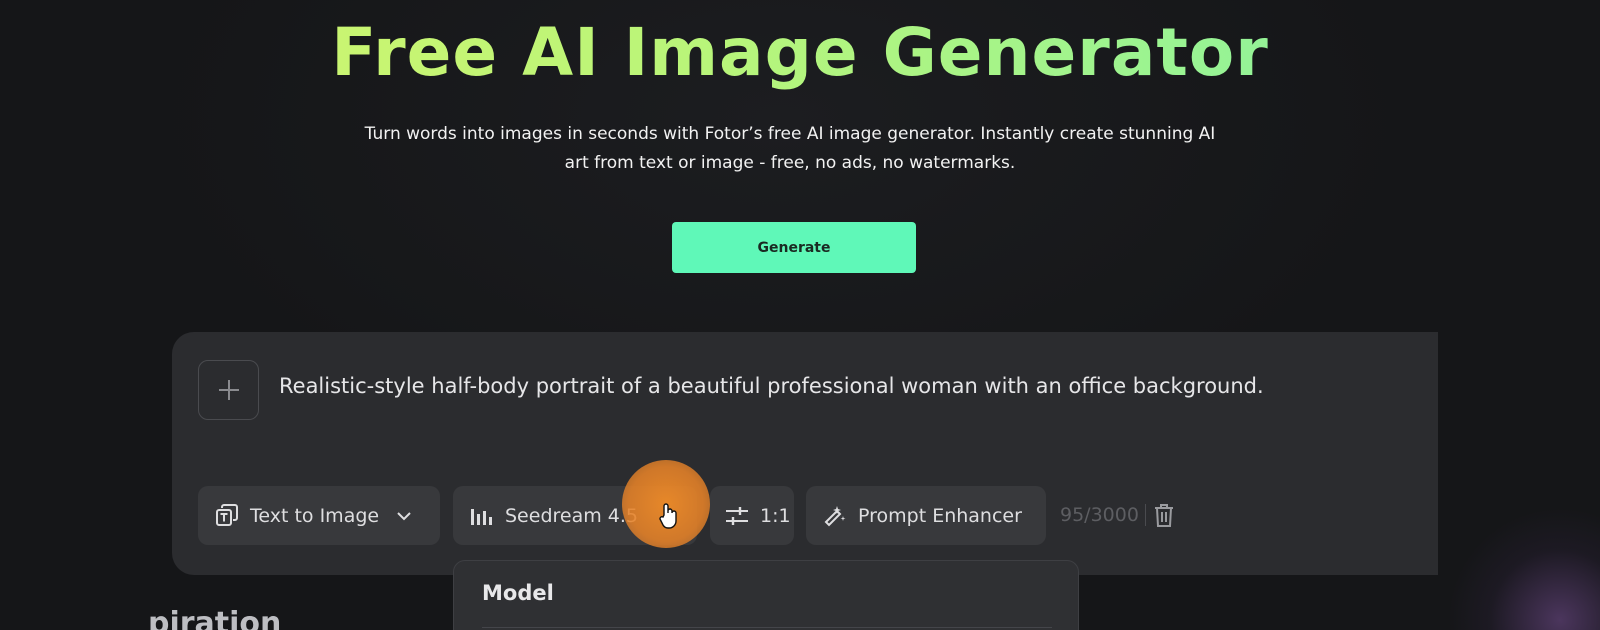  I want to click on mode-selector: Text to Image, so click(319, 515).